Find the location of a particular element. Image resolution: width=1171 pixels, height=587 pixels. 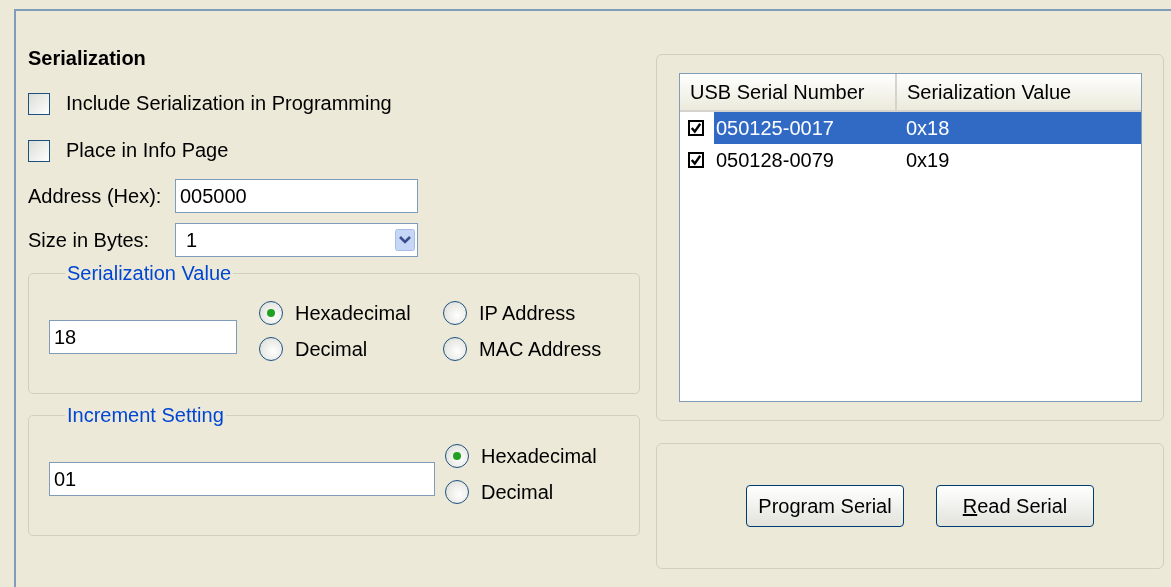

size-dropdown: 1 is located at coordinates (296, 240).